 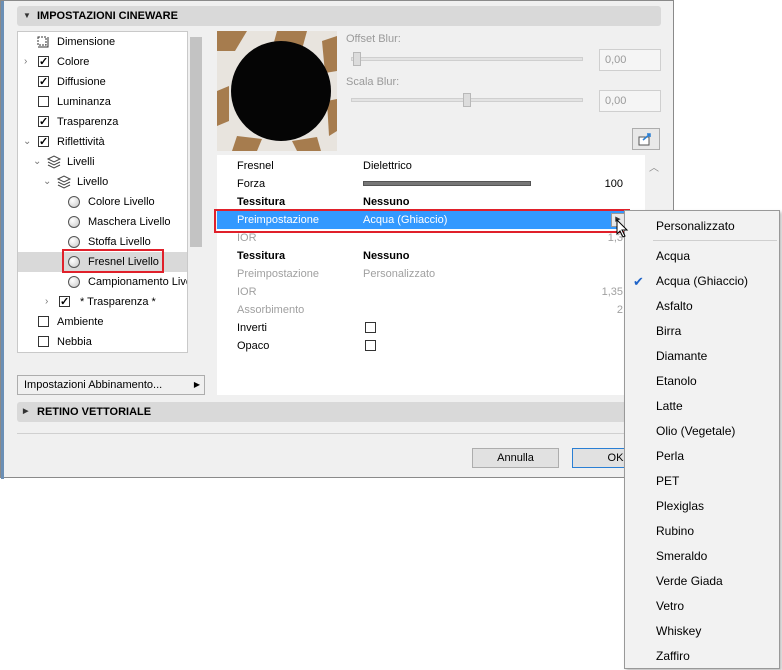 I want to click on prop-key: Inverti, so click(x=252, y=328).